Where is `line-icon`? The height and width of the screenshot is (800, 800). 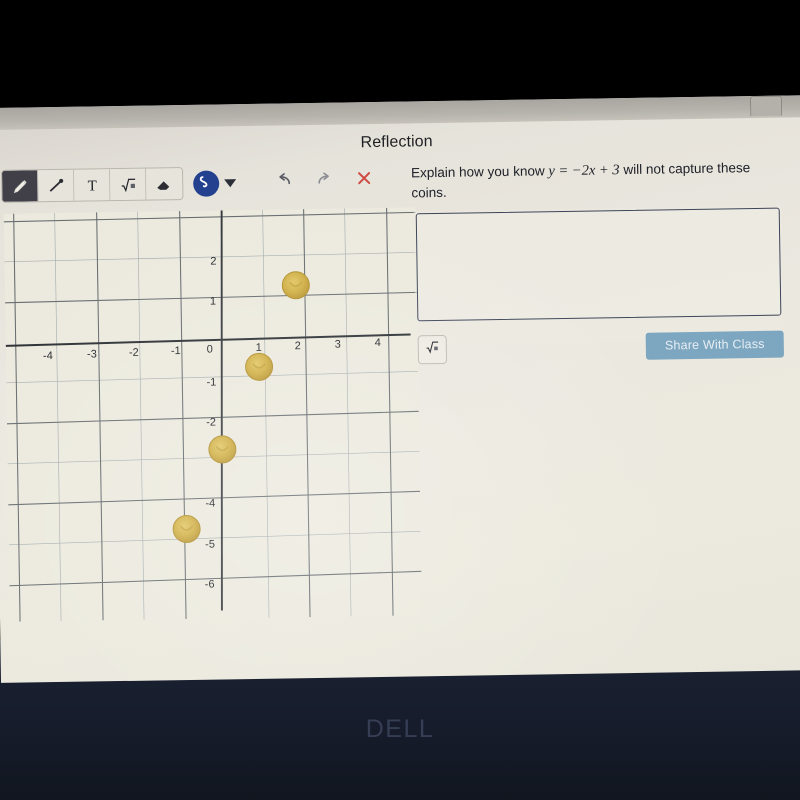
line-icon is located at coordinates (56, 185).